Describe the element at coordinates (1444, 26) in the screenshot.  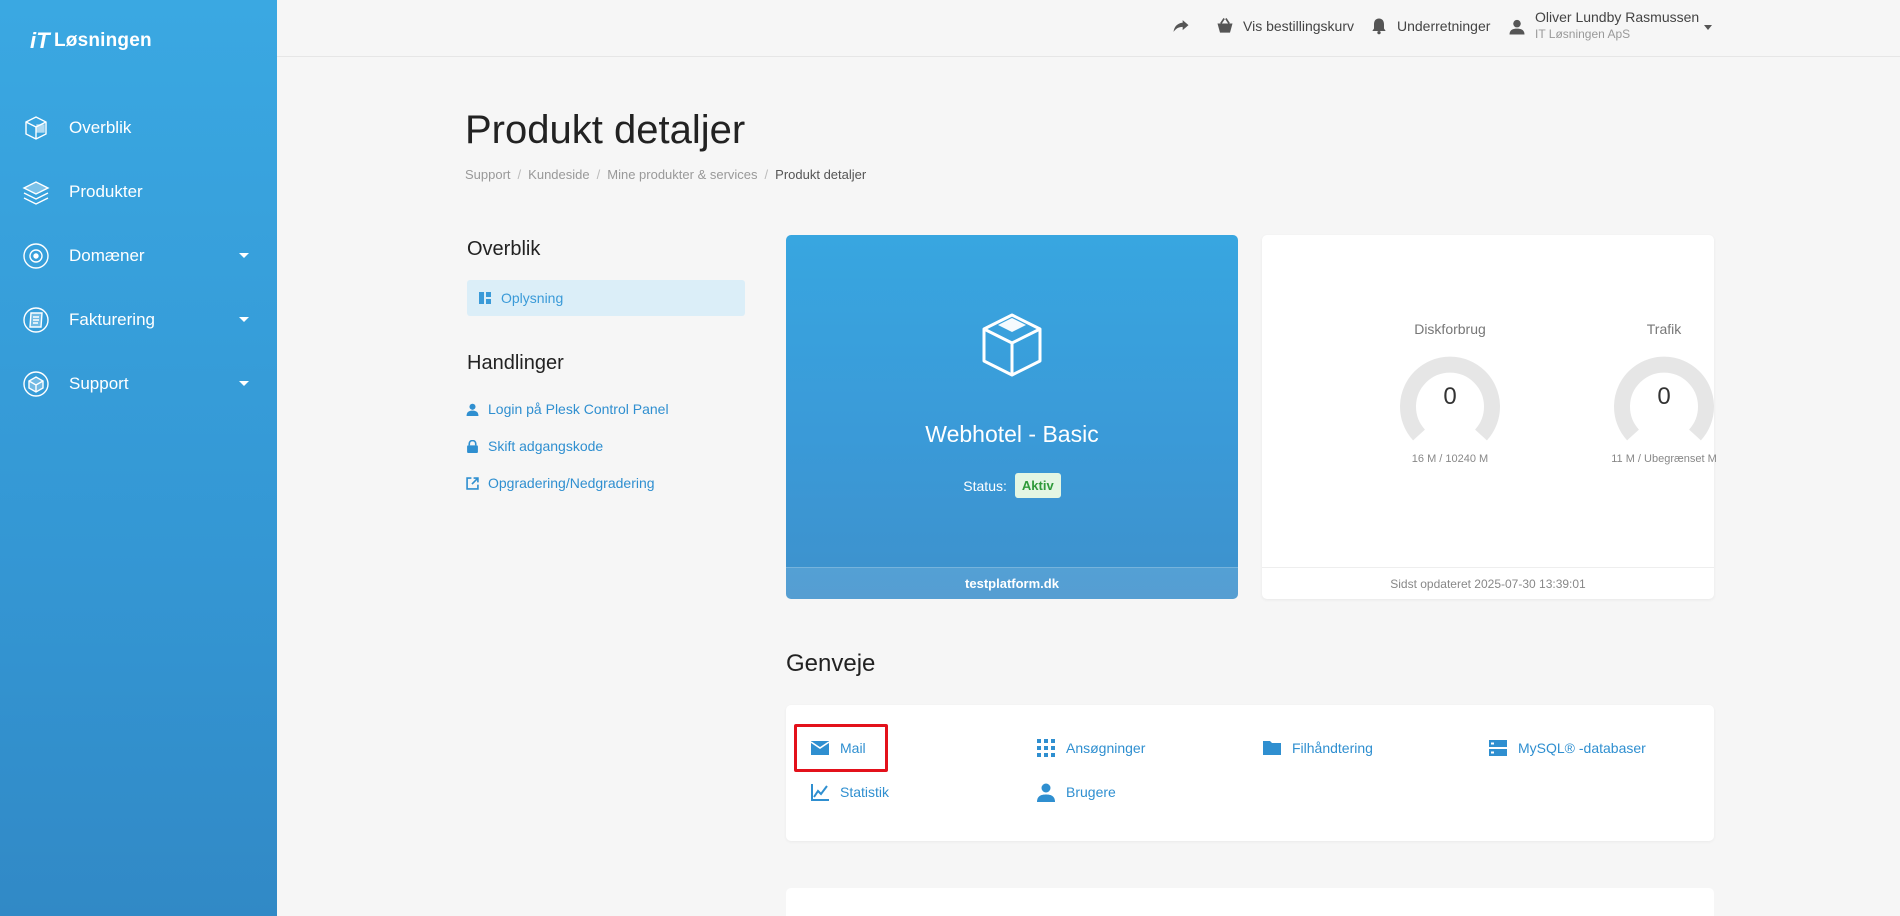
I see `notifications-label: Underretninger` at that location.